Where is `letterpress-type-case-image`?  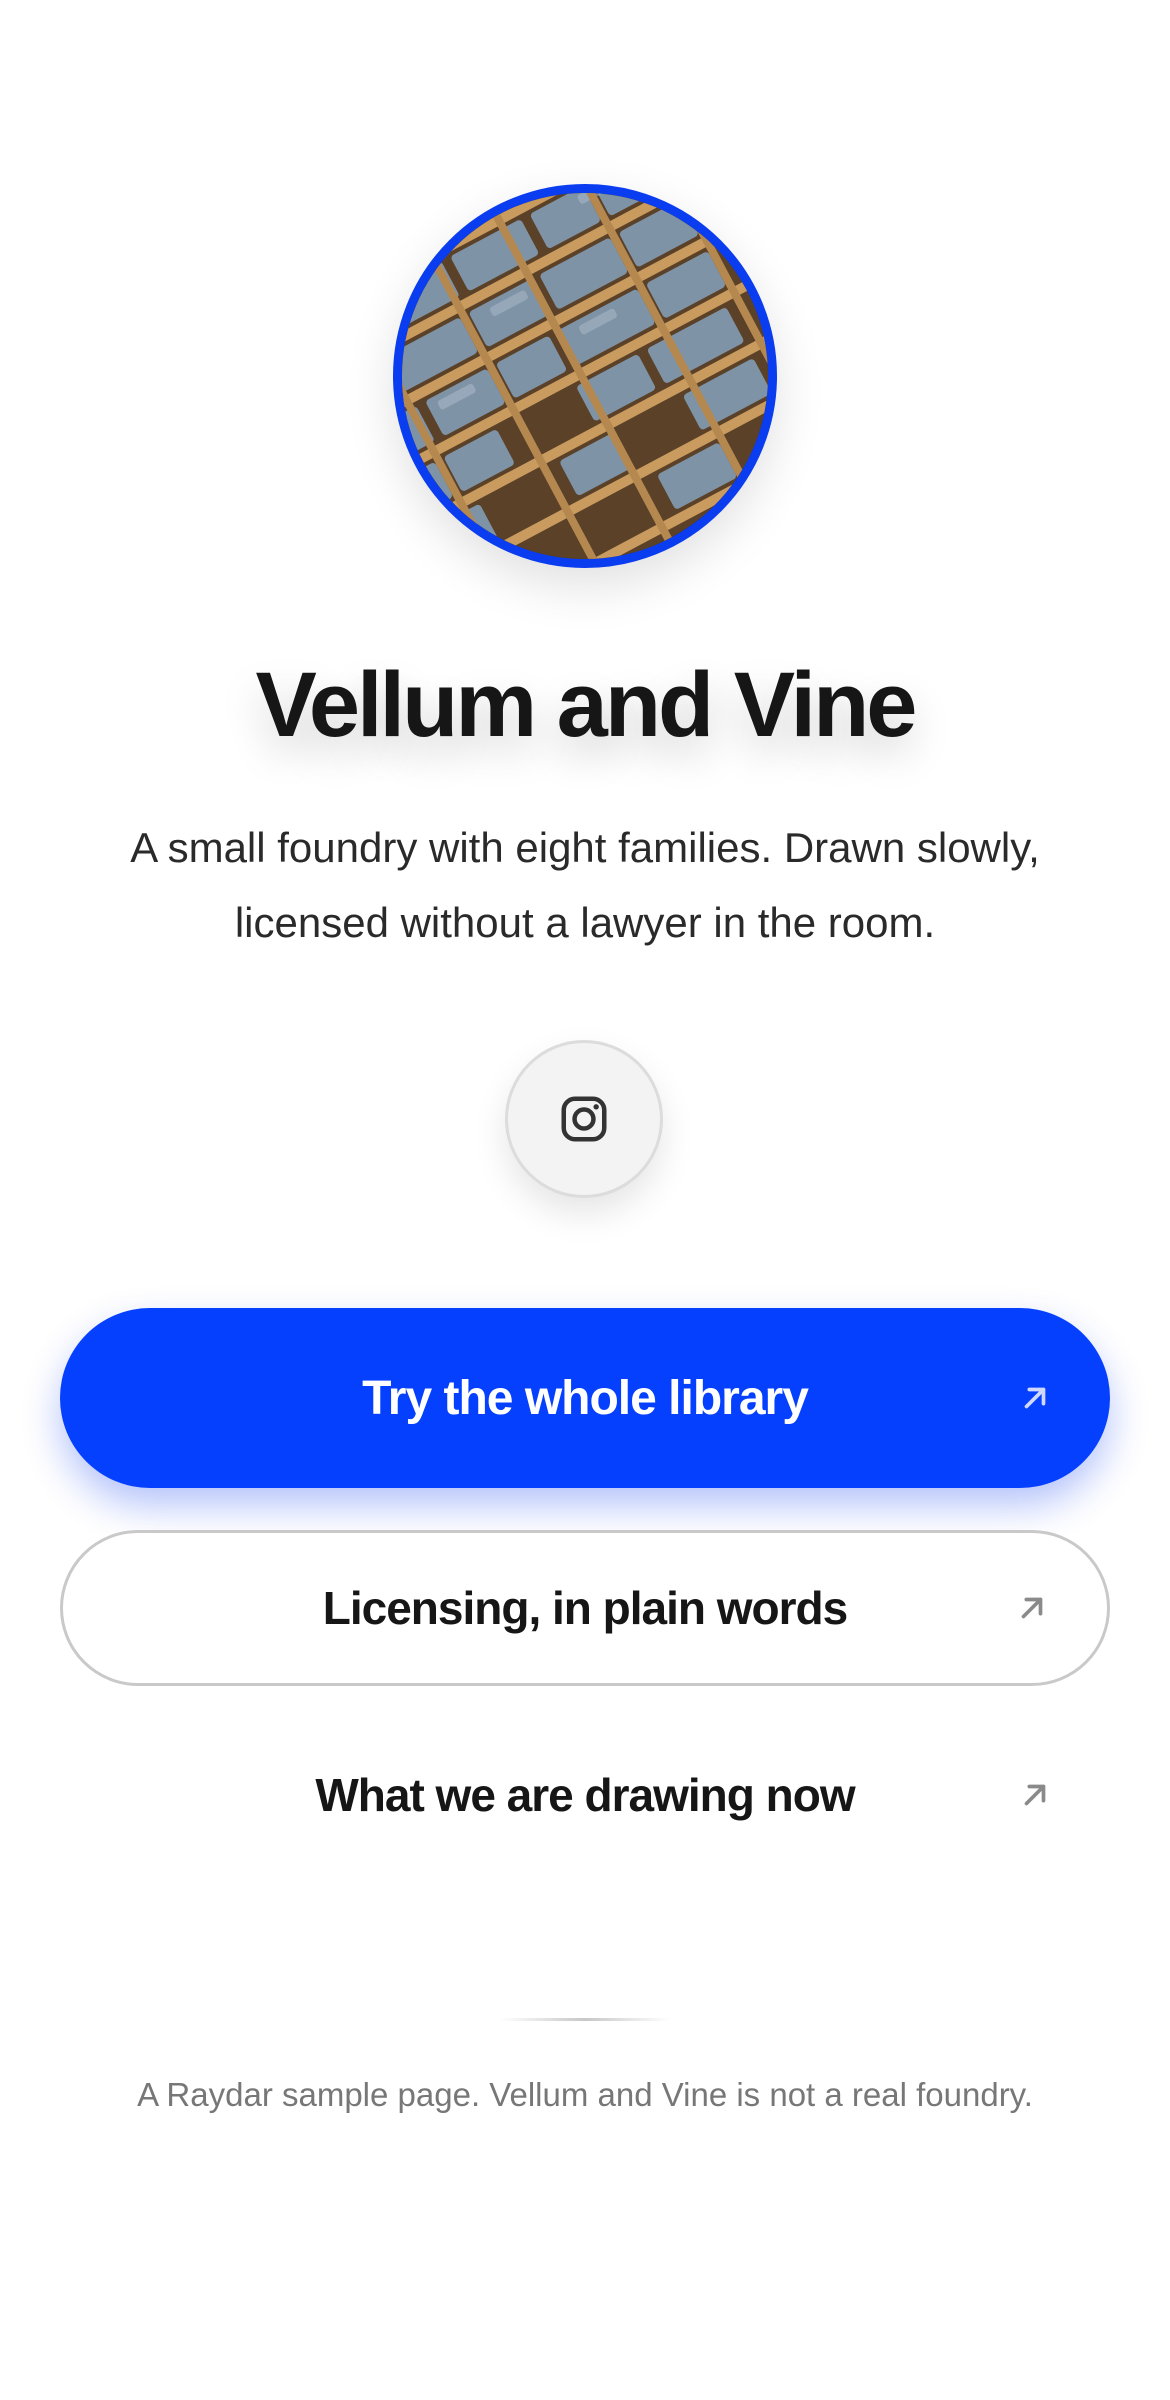
letterpress-type-case-image is located at coordinates (585, 376).